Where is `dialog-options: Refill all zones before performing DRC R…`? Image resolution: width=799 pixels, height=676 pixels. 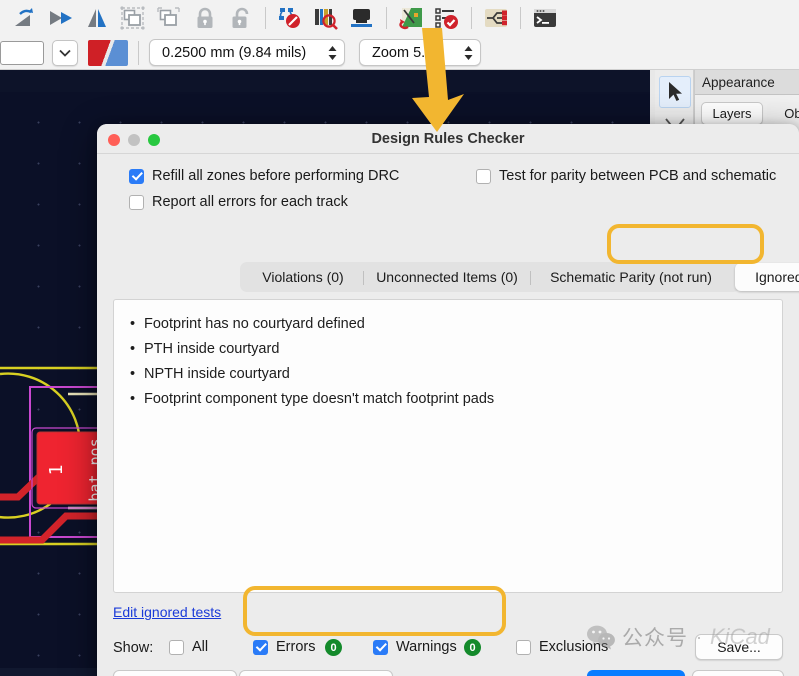
dialog-options: Refill all zones before performing DRC R… is located at coordinates (448, 186).